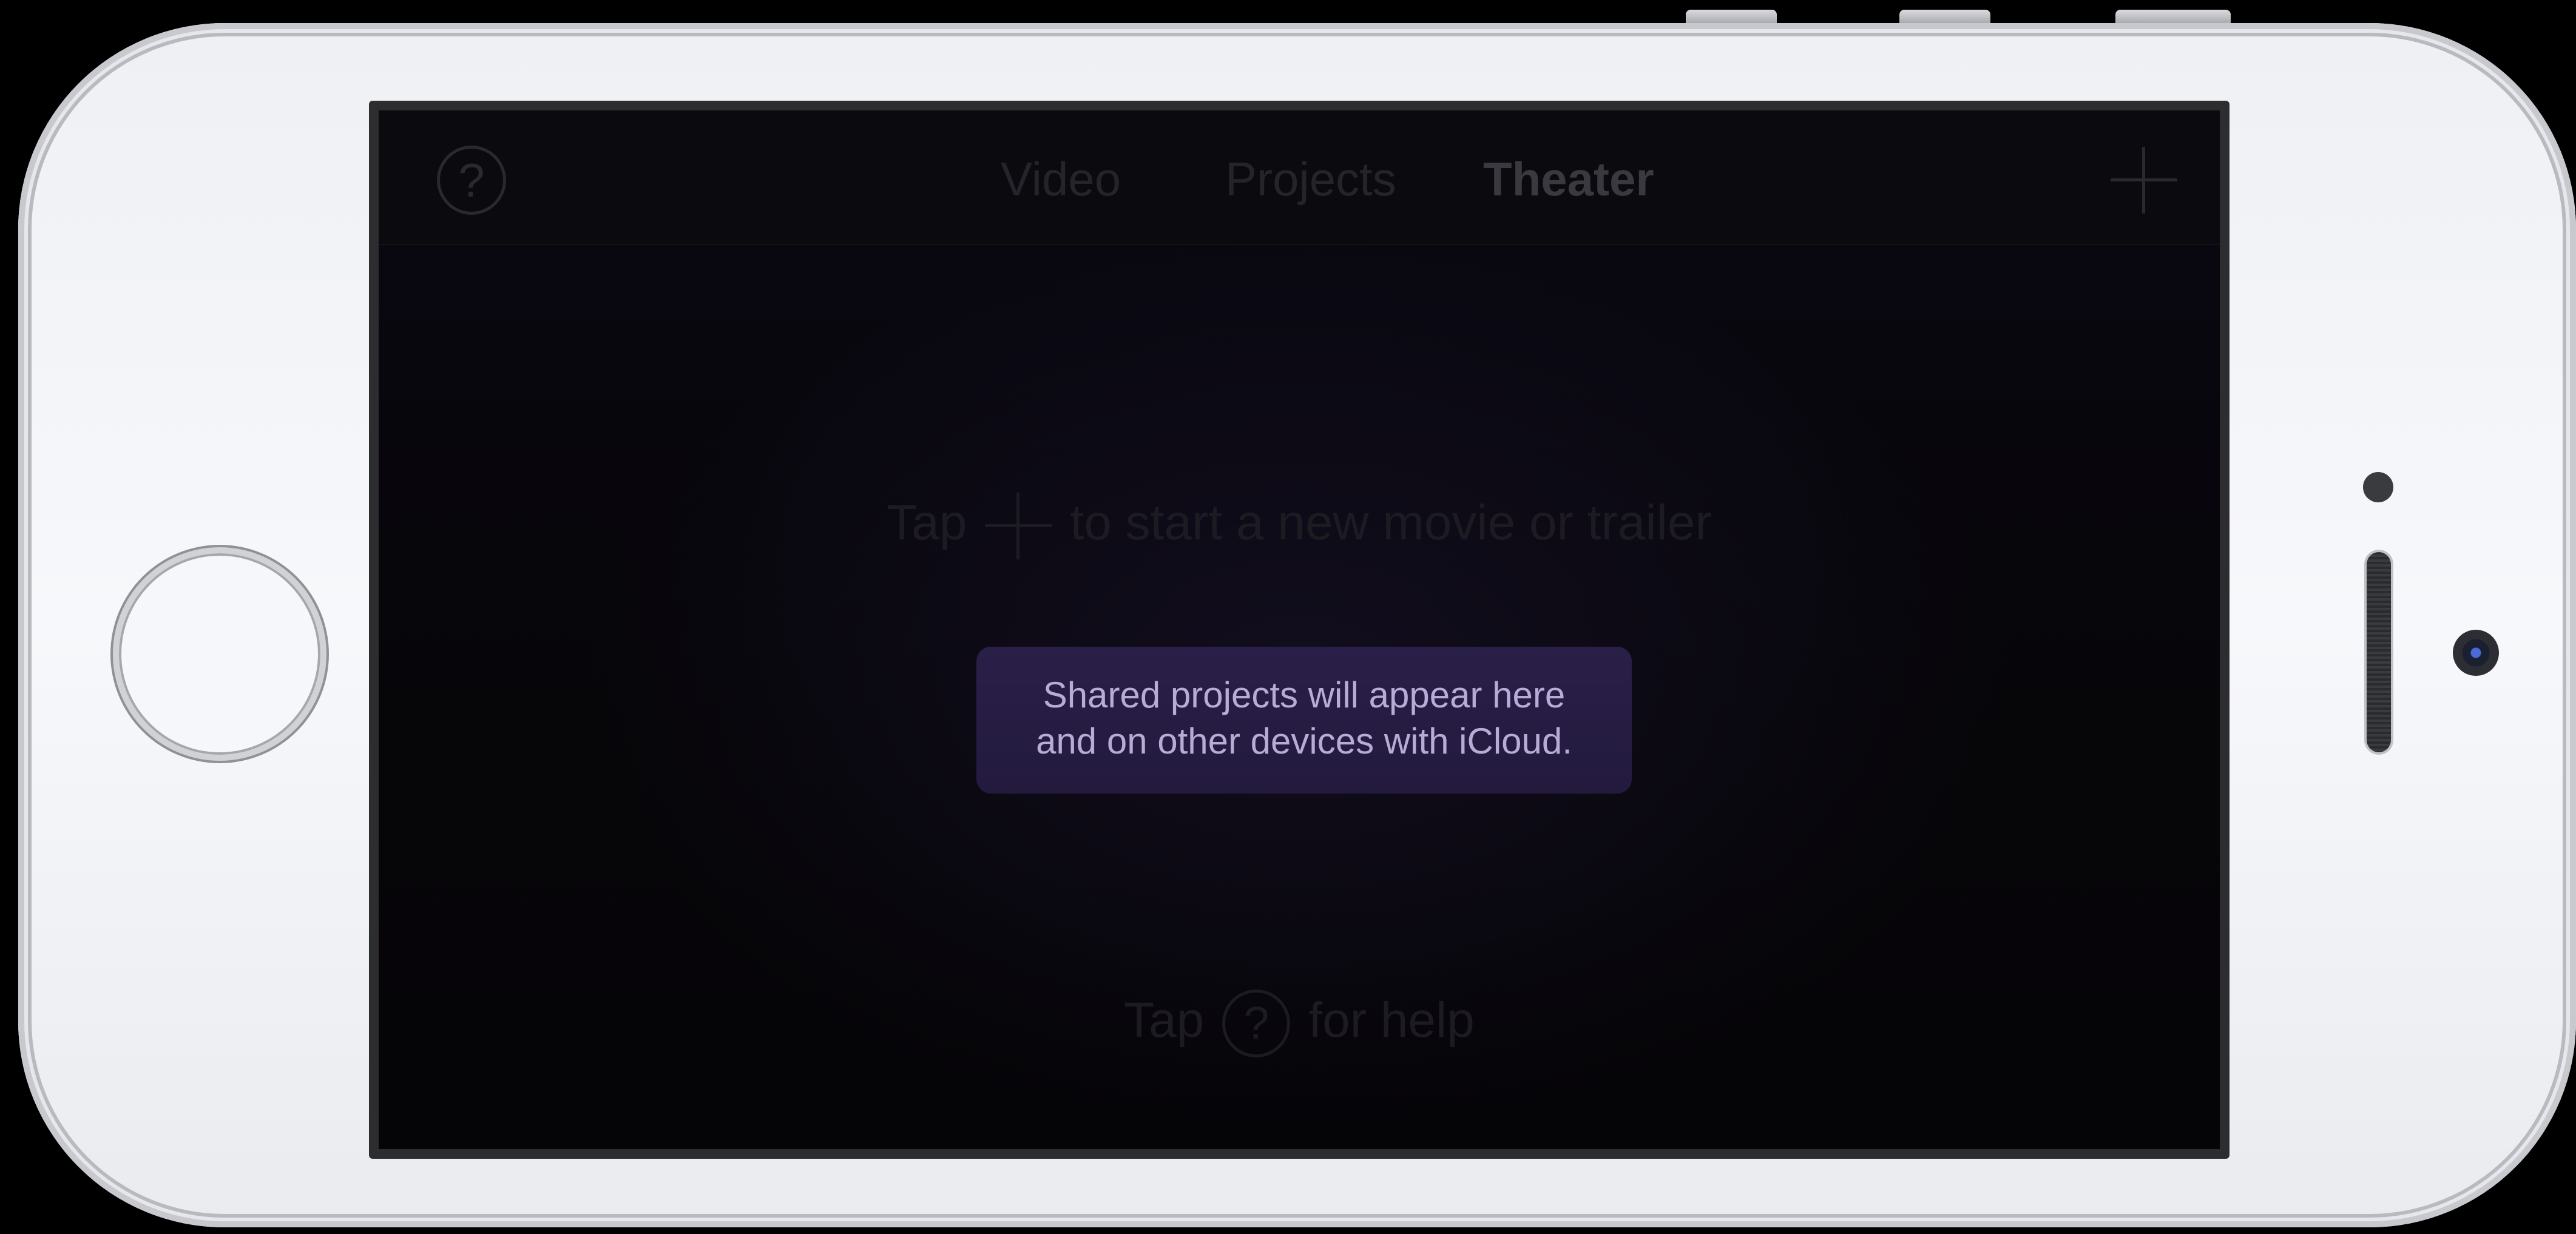 The height and width of the screenshot is (1234, 2576). Describe the element at coordinates (1018, 526) in the screenshot. I see `plus-icon` at that location.